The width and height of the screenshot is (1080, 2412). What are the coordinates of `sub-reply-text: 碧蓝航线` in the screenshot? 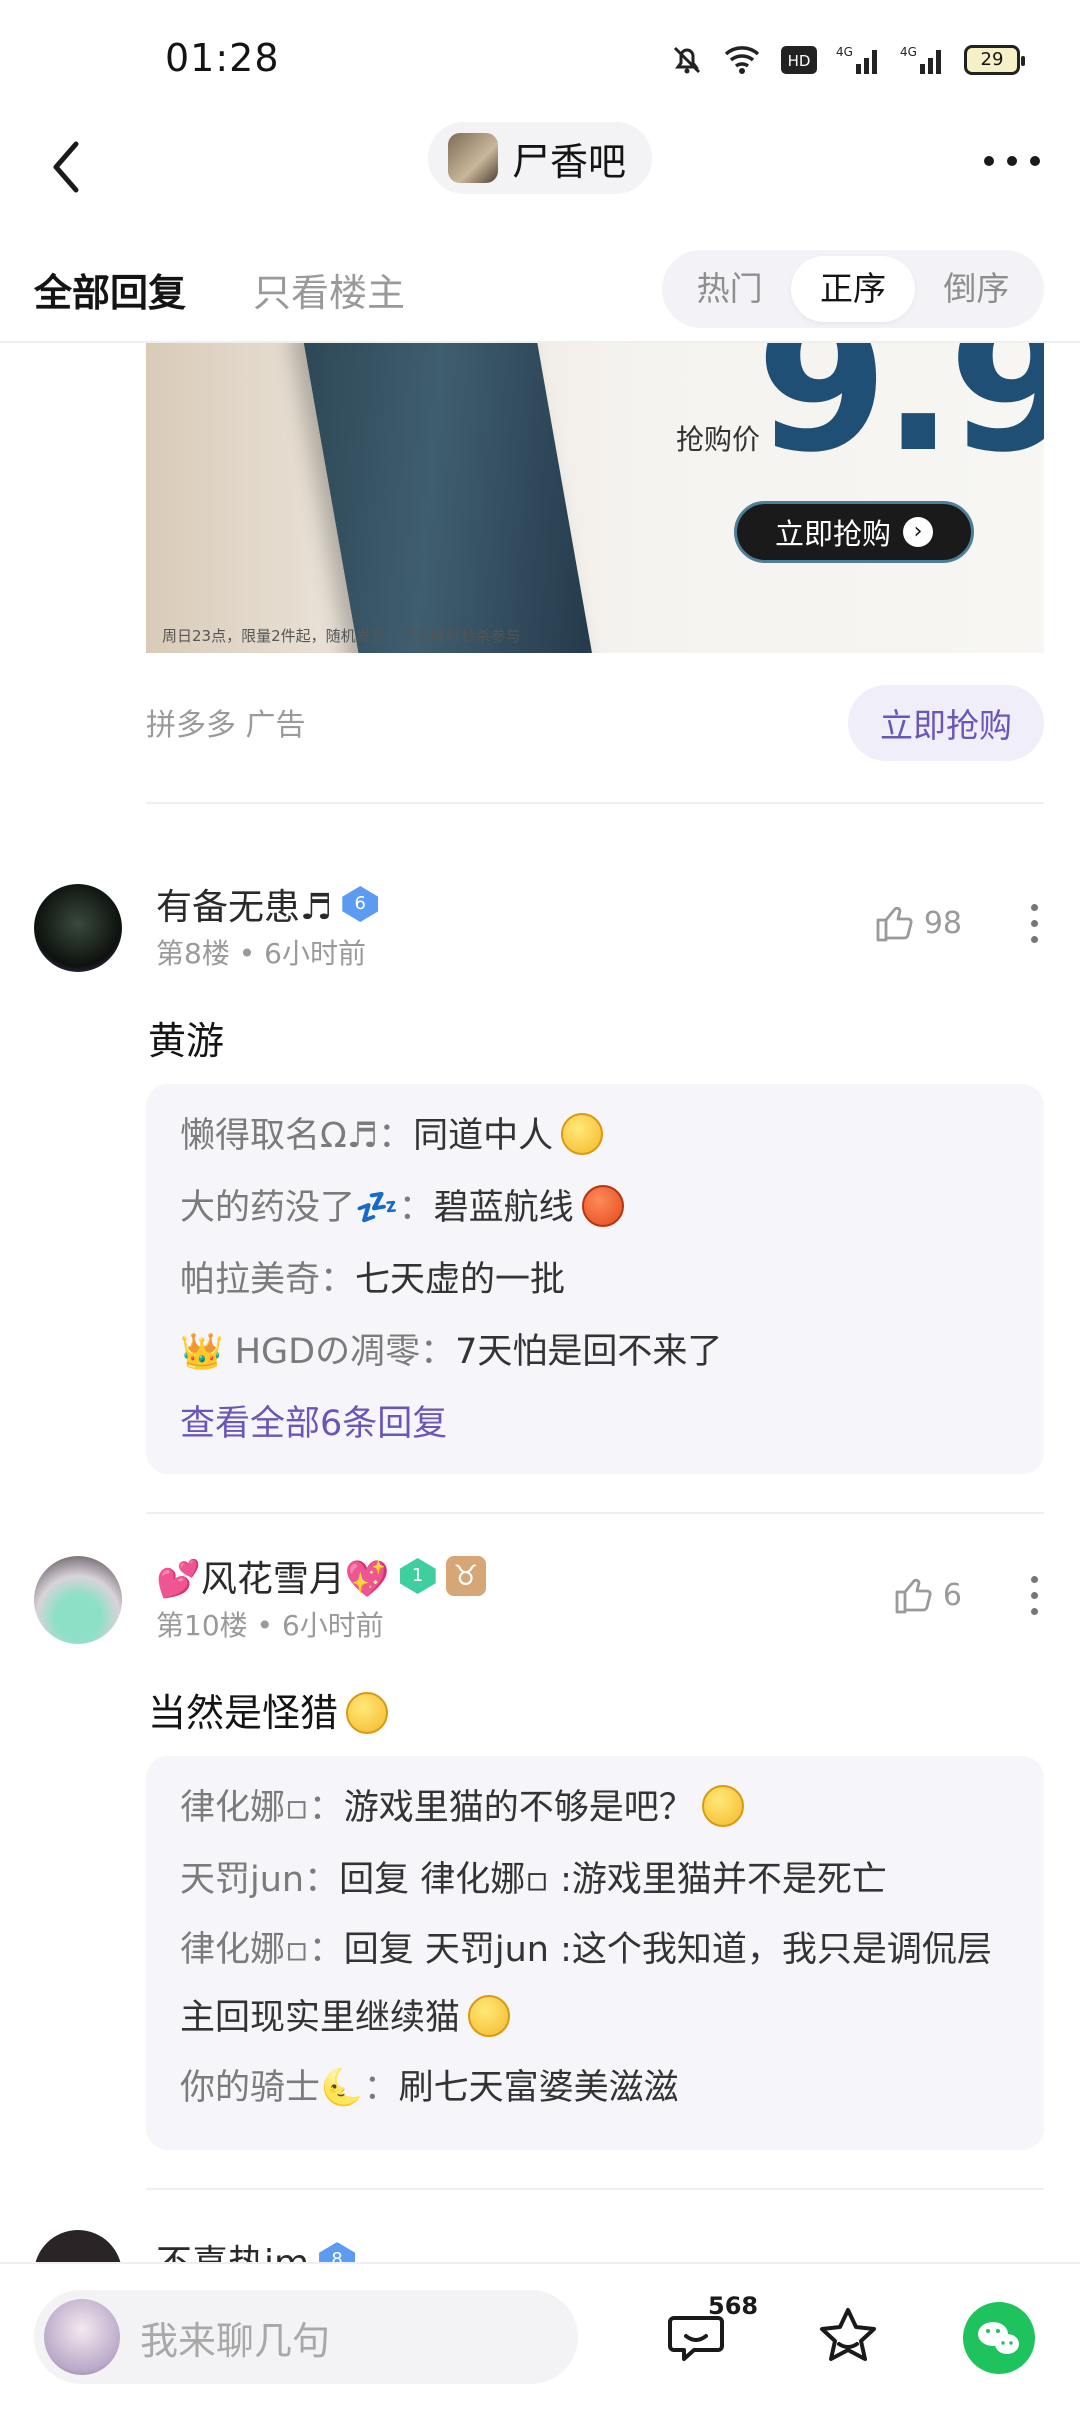 It's located at (503, 1208).